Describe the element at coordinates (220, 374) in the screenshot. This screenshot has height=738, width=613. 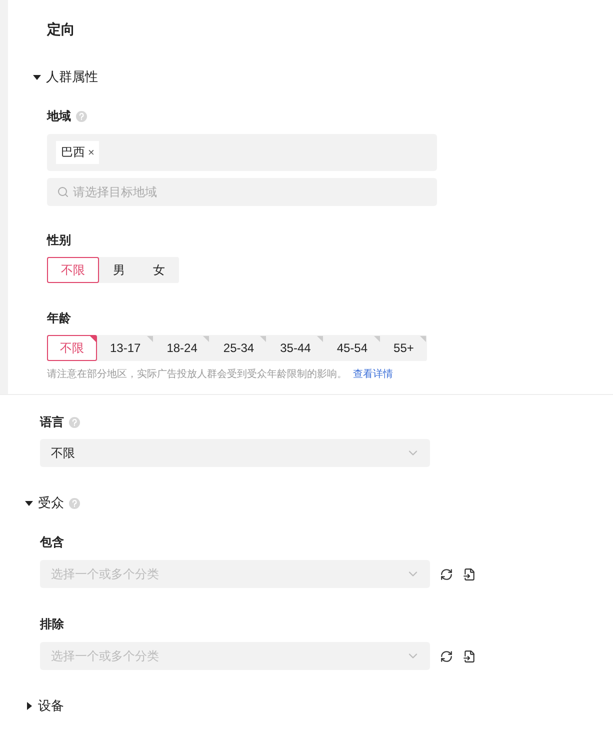
I see `age-note: 请注意在部分地区，实际广告投放人群会受到受众年龄限制的影响。 查看详情` at that location.